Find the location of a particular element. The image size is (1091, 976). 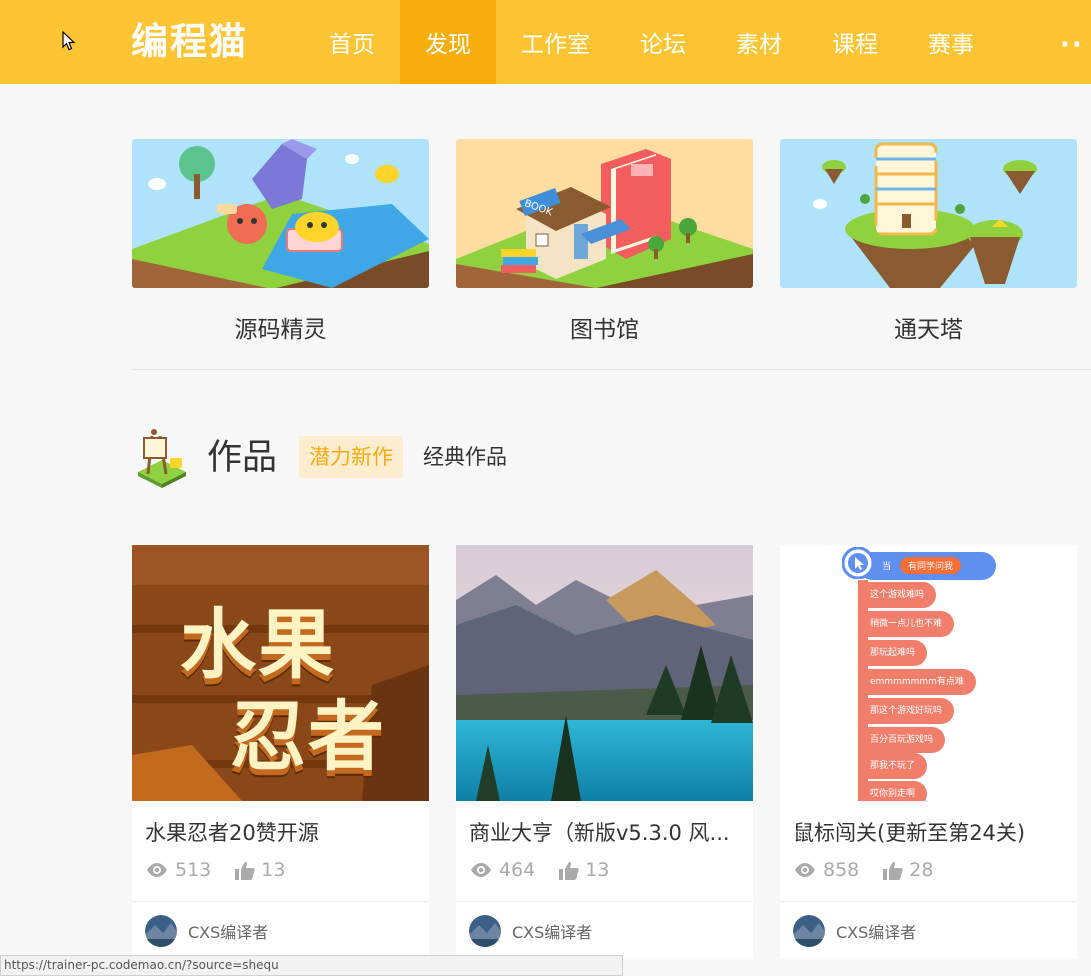

say-block: emmmmmmm有点难 is located at coordinates (917, 682).